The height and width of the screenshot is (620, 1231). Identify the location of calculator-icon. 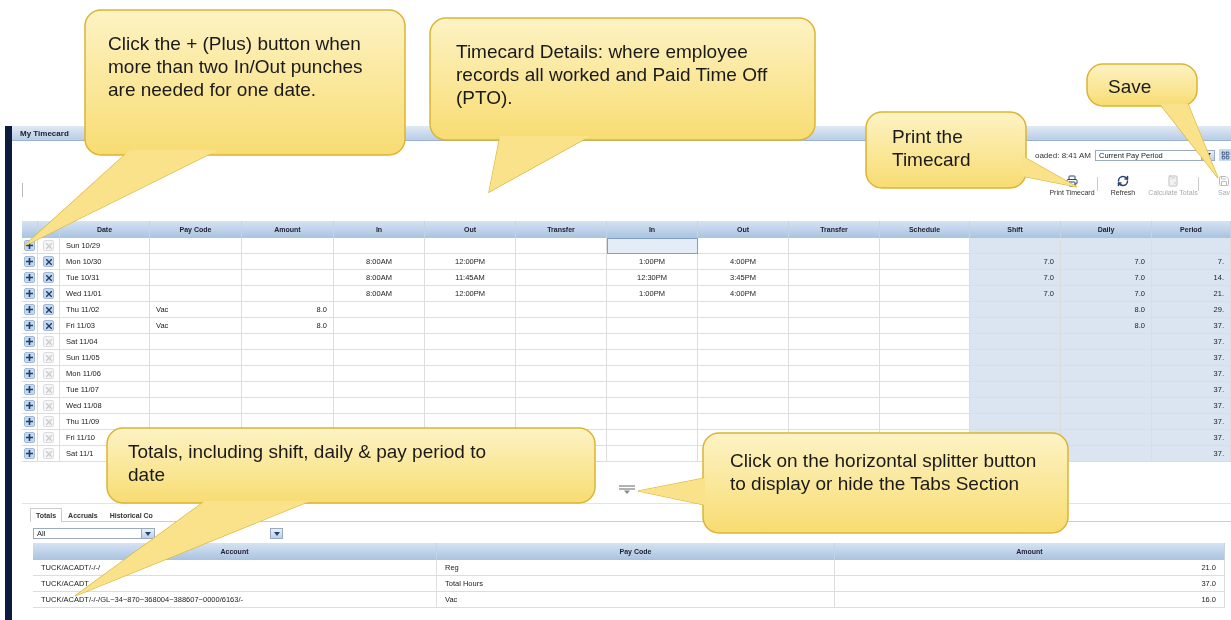
(1173, 181).